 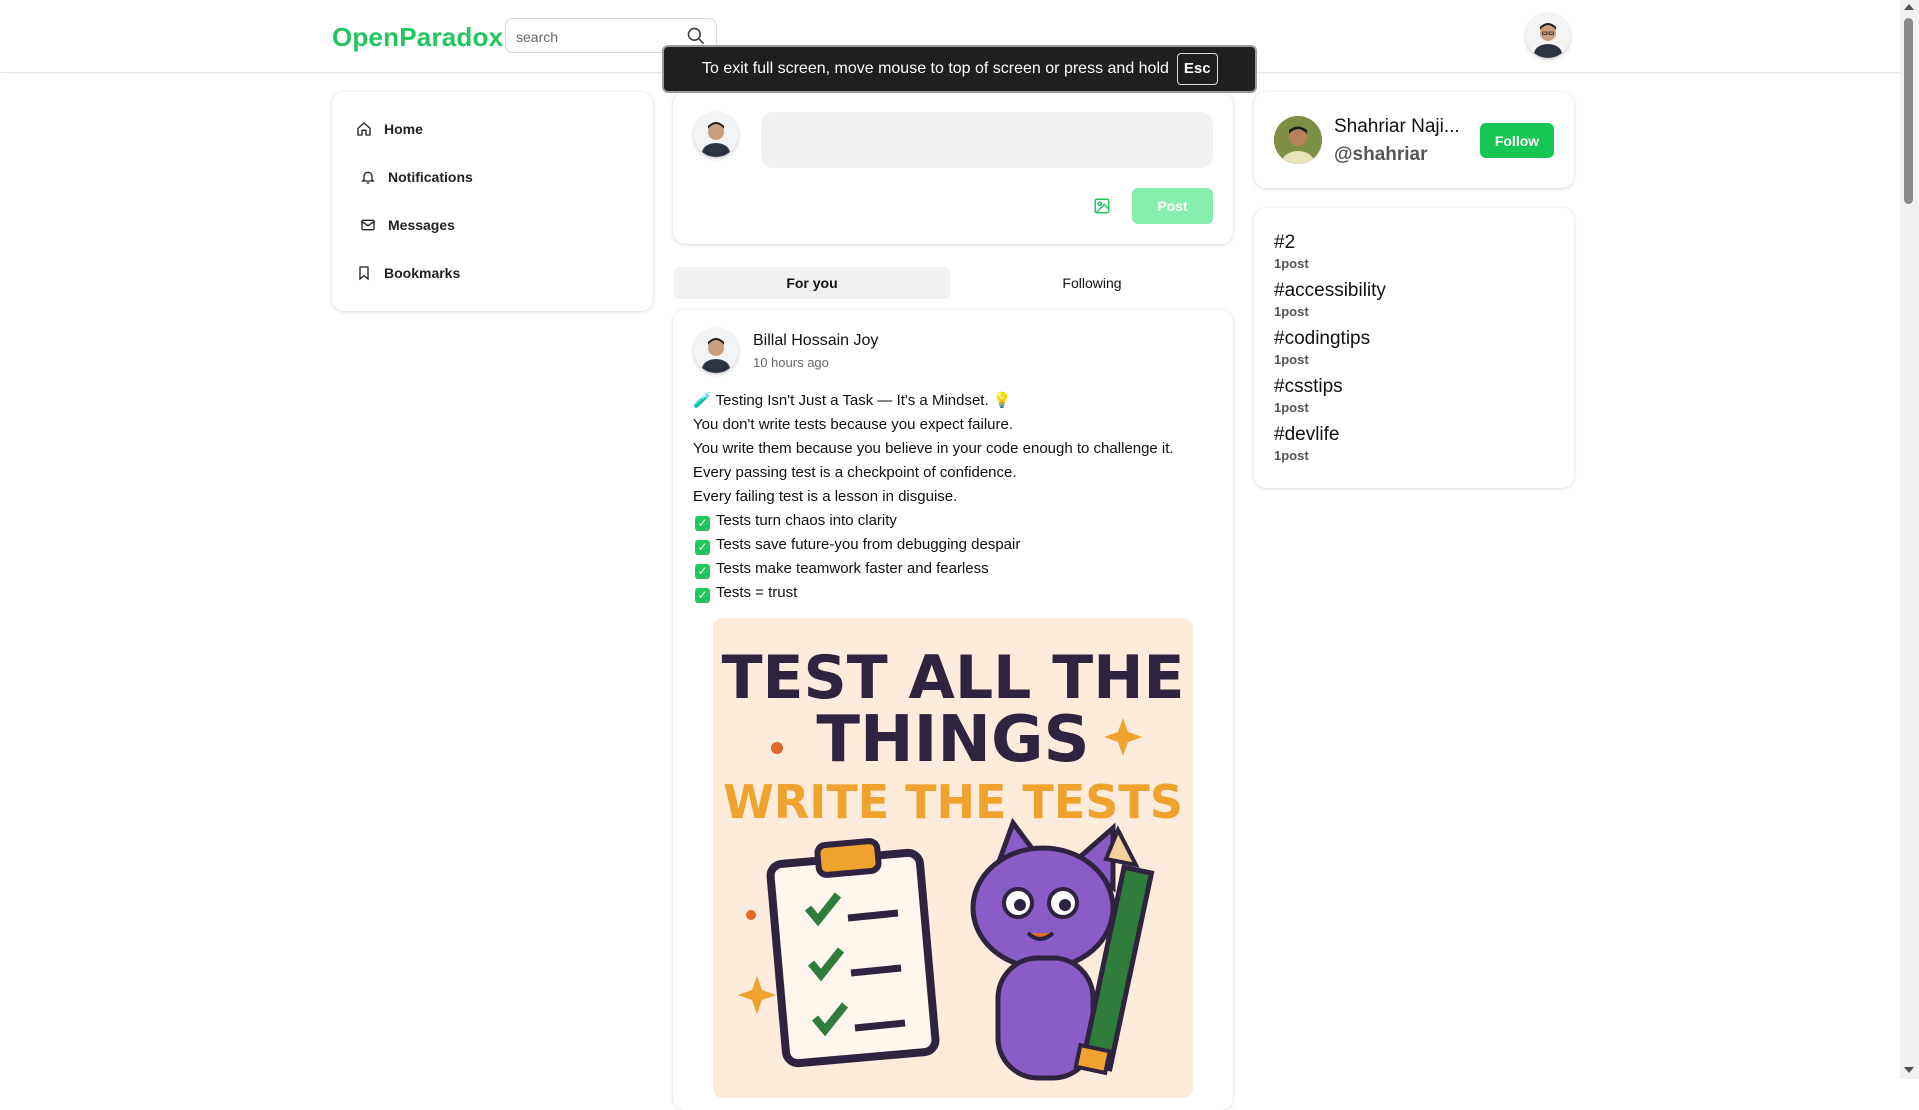 What do you see at coordinates (952, 740) in the screenshot?
I see `image-headline-2: THINGS` at bounding box center [952, 740].